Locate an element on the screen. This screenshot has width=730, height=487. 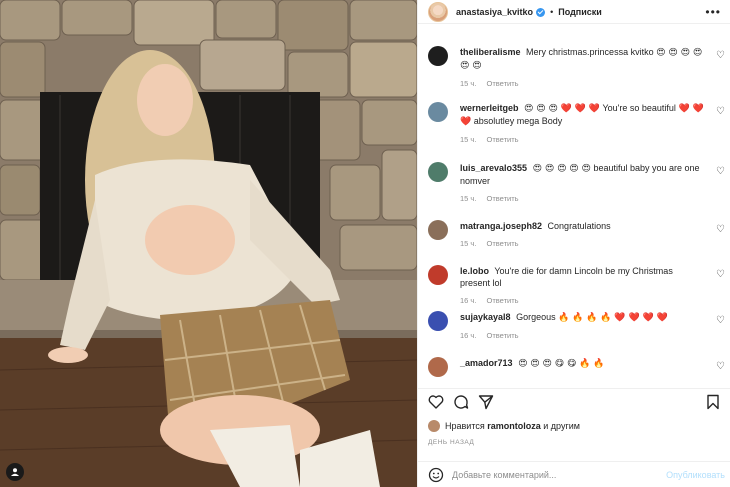
comment-input is located at coordinates (557, 475).